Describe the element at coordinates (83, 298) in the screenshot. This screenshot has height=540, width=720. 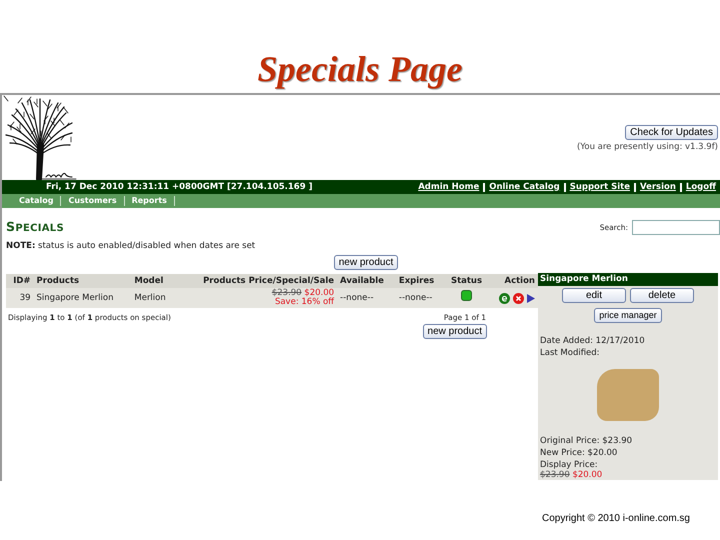
I see `table-cell: Singapore Merlion` at that location.